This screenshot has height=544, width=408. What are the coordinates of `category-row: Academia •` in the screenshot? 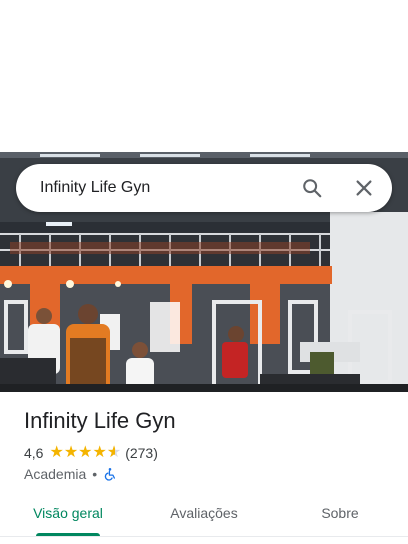 It's located at (70, 474).